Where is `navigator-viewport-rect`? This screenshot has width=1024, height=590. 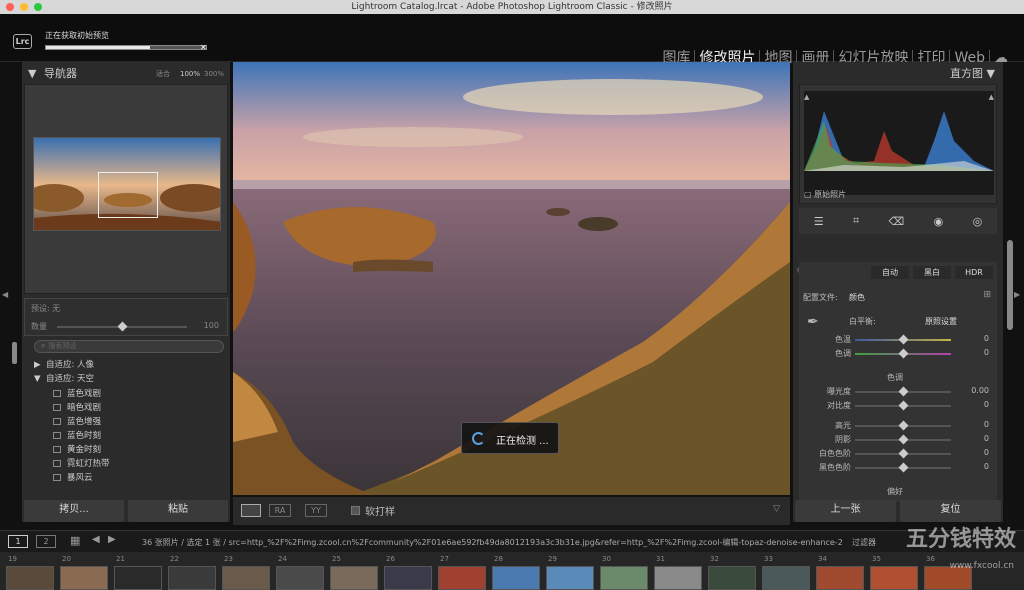
navigator-viewport-rect is located at coordinates (128, 195).